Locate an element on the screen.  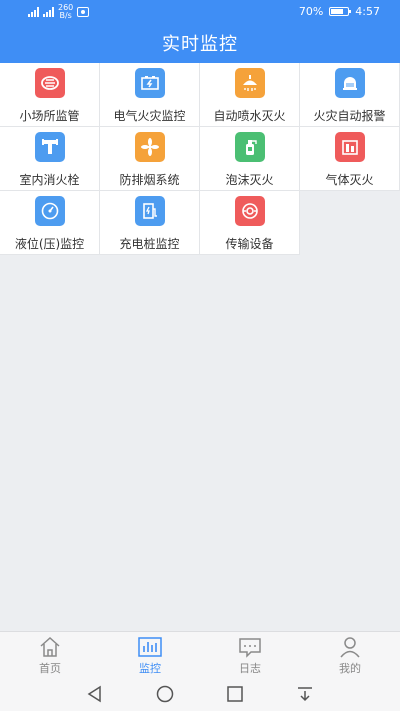
battery-percent: 70% is located at coordinates (311, 11).